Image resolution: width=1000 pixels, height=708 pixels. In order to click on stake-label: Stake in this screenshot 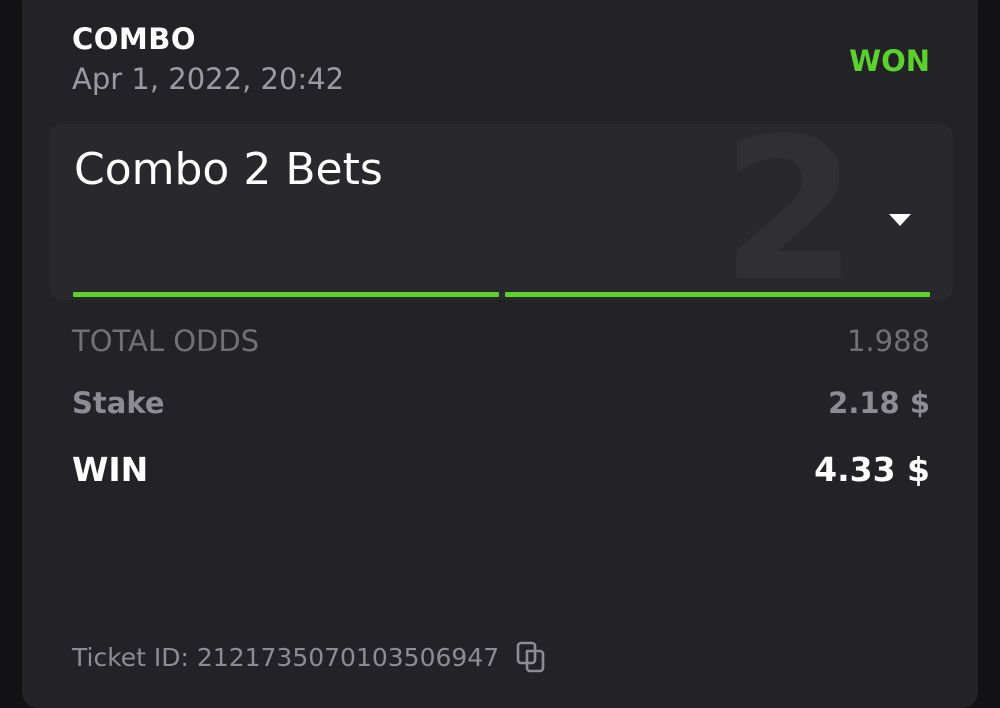, I will do `click(118, 403)`.